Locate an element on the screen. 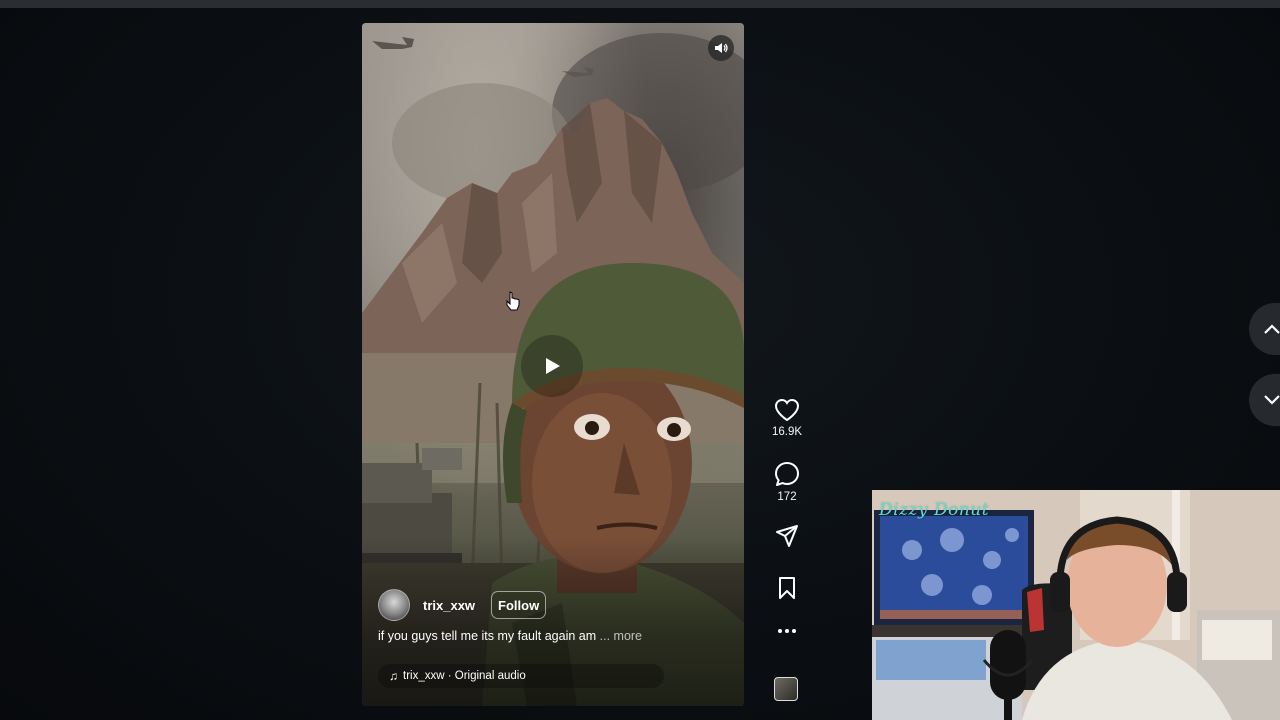 Image resolution: width=1280 pixels, height=720 pixels. share-action is located at coordinates (787, 536).